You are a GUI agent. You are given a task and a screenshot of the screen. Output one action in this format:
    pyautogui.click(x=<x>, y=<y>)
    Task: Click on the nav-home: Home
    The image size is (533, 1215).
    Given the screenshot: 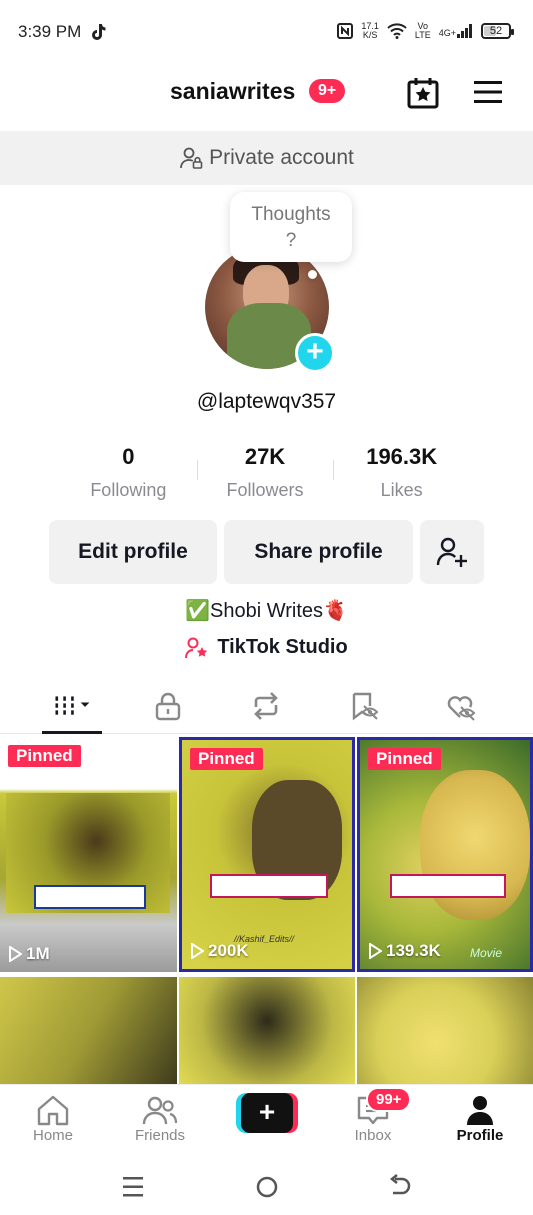 What is the action you would take?
    pyautogui.click(x=53, y=1118)
    